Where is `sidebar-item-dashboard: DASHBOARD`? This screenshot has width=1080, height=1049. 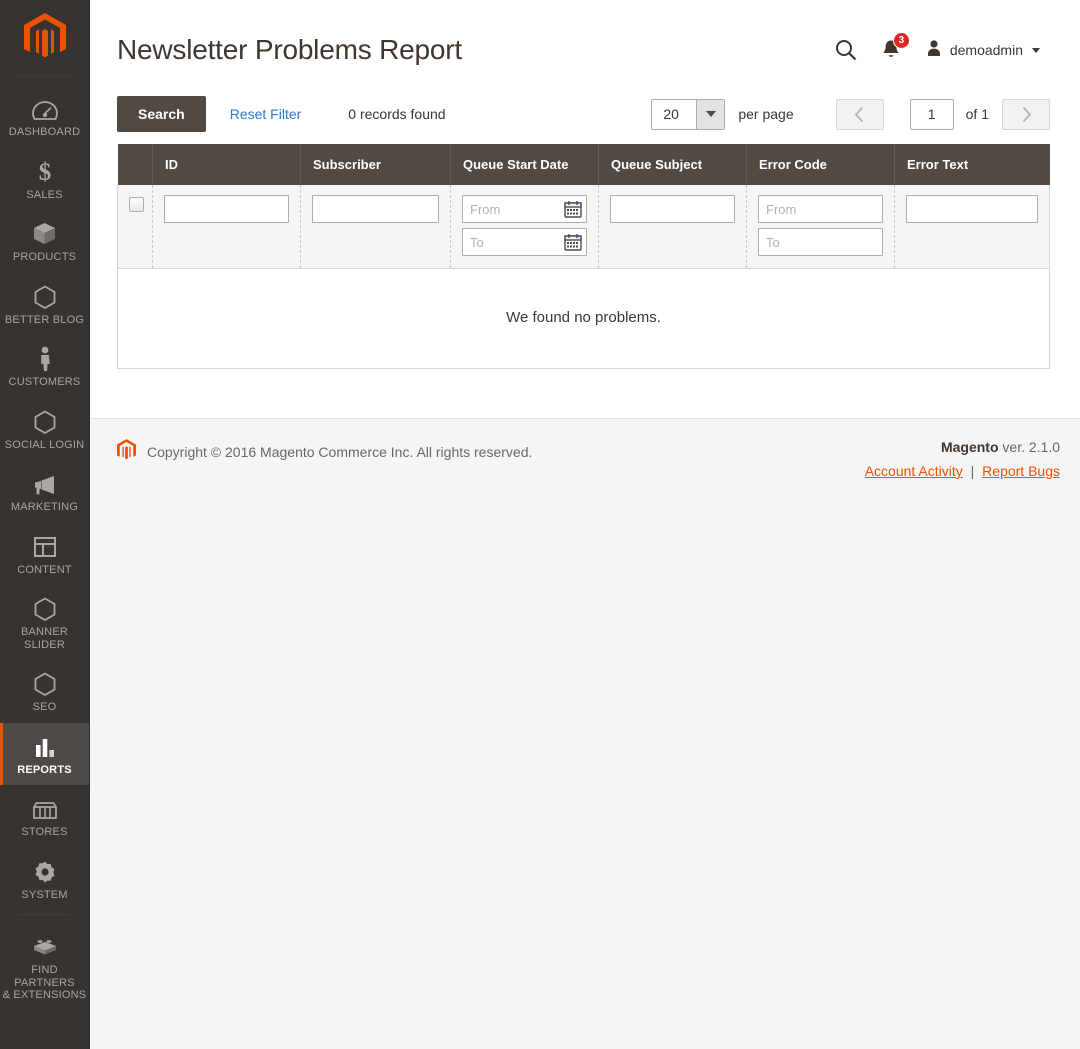
sidebar-item-dashboard: DASHBOARD is located at coordinates (44, 116).